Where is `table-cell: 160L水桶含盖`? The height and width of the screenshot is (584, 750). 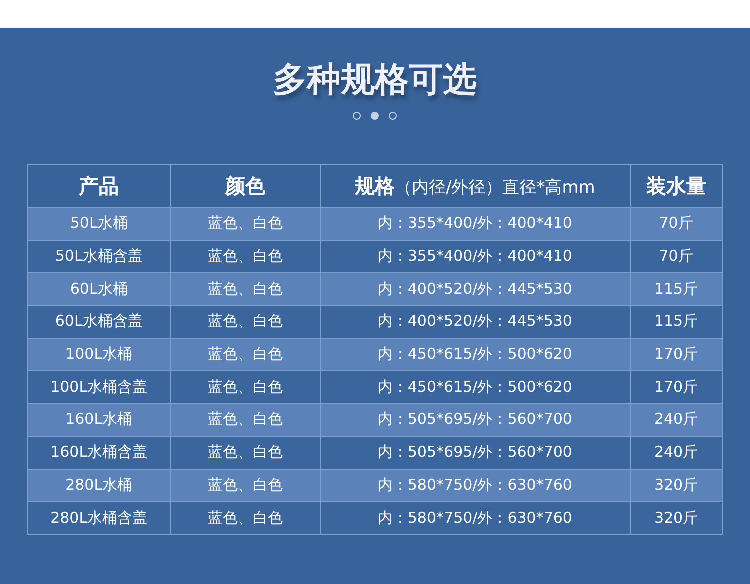 table-cell: 160L水桶含盖 is located at coordinates (99, 452).